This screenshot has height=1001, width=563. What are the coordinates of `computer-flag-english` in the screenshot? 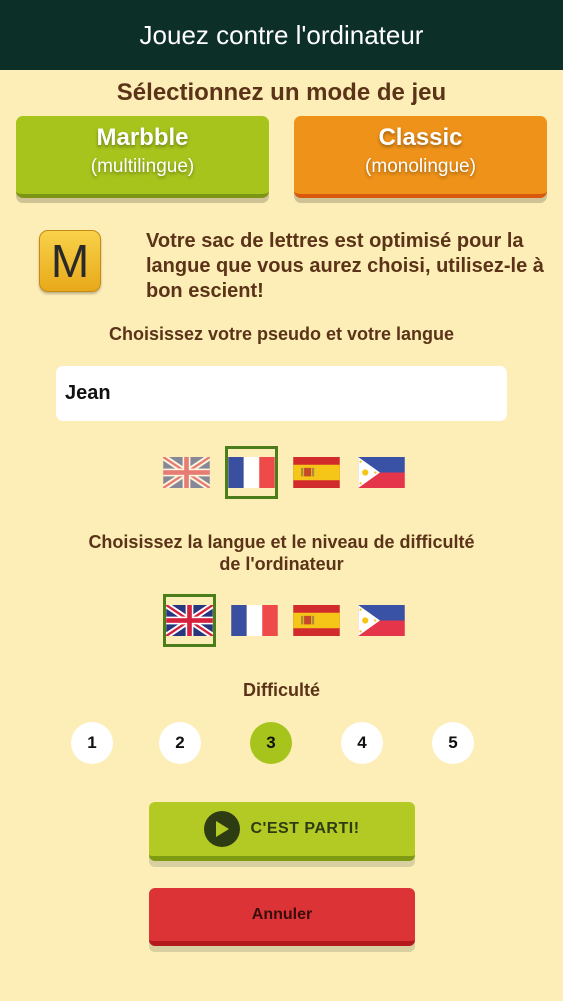 It's located at (189, 620).